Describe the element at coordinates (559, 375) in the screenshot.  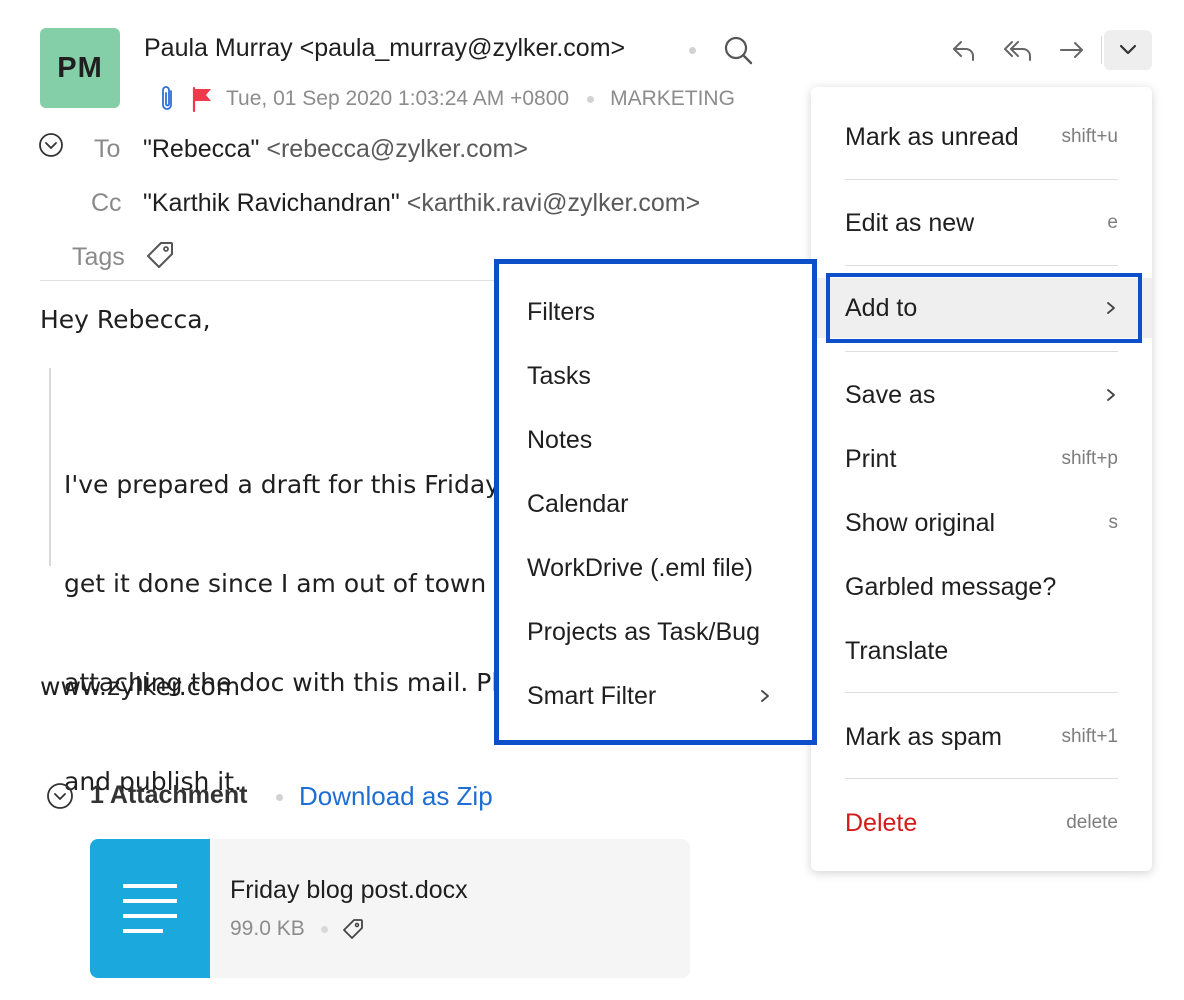
I see `submenu-item-label: Tasks` at that location.